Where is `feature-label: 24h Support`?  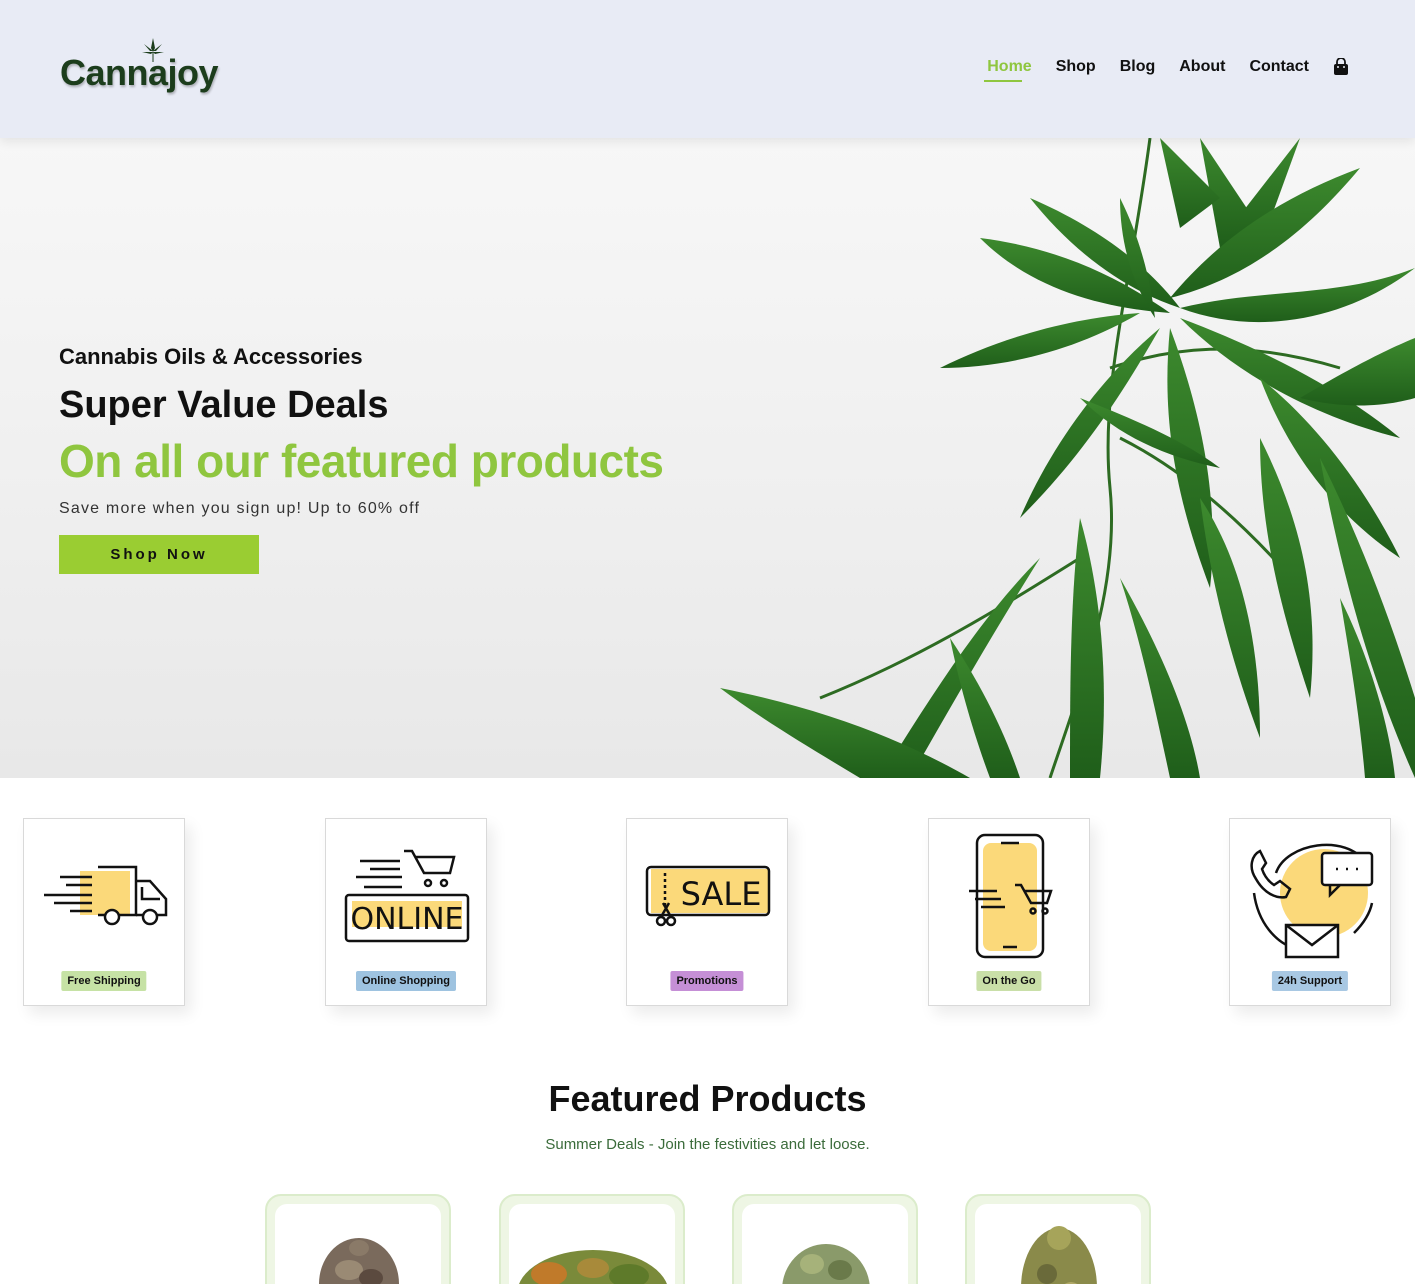 feature-label: 24h Support is located at coordinates (1310, 981).